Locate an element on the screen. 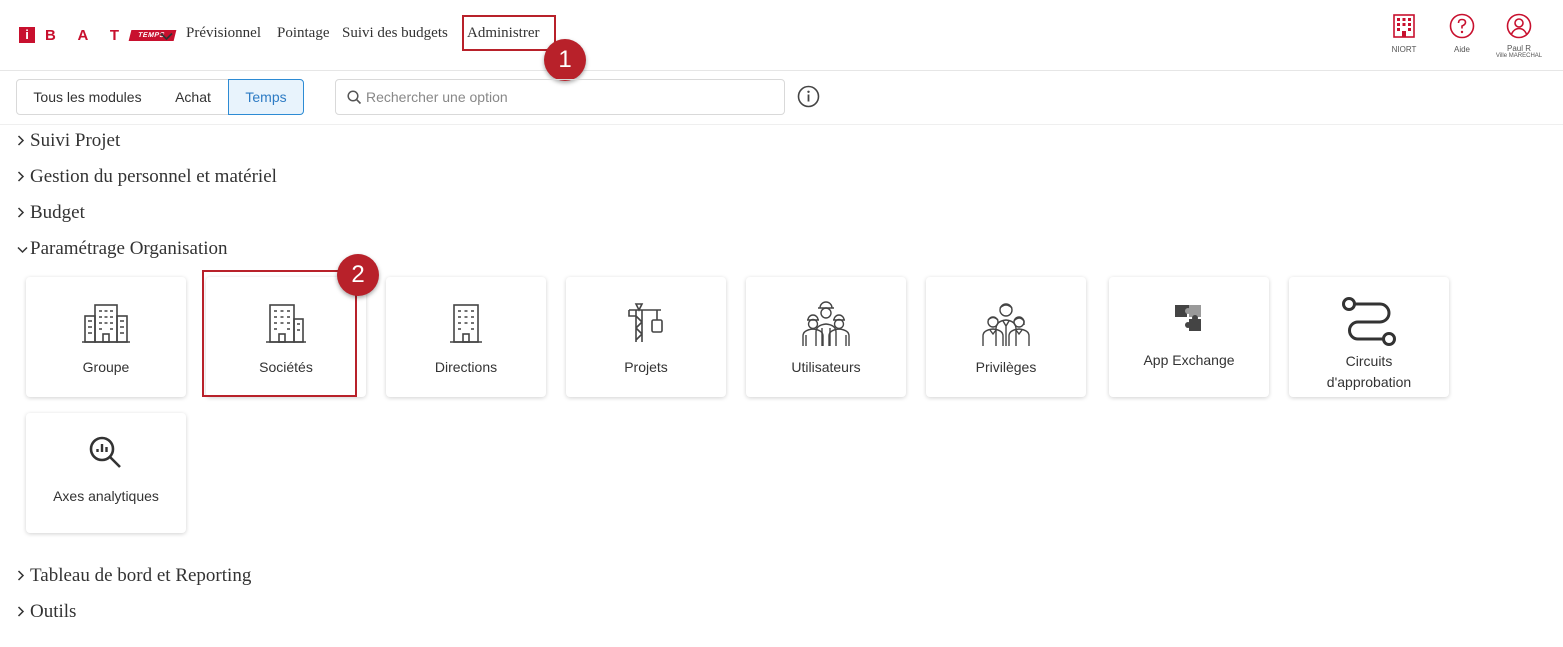  search-icon is located at coordinates (354, 100).